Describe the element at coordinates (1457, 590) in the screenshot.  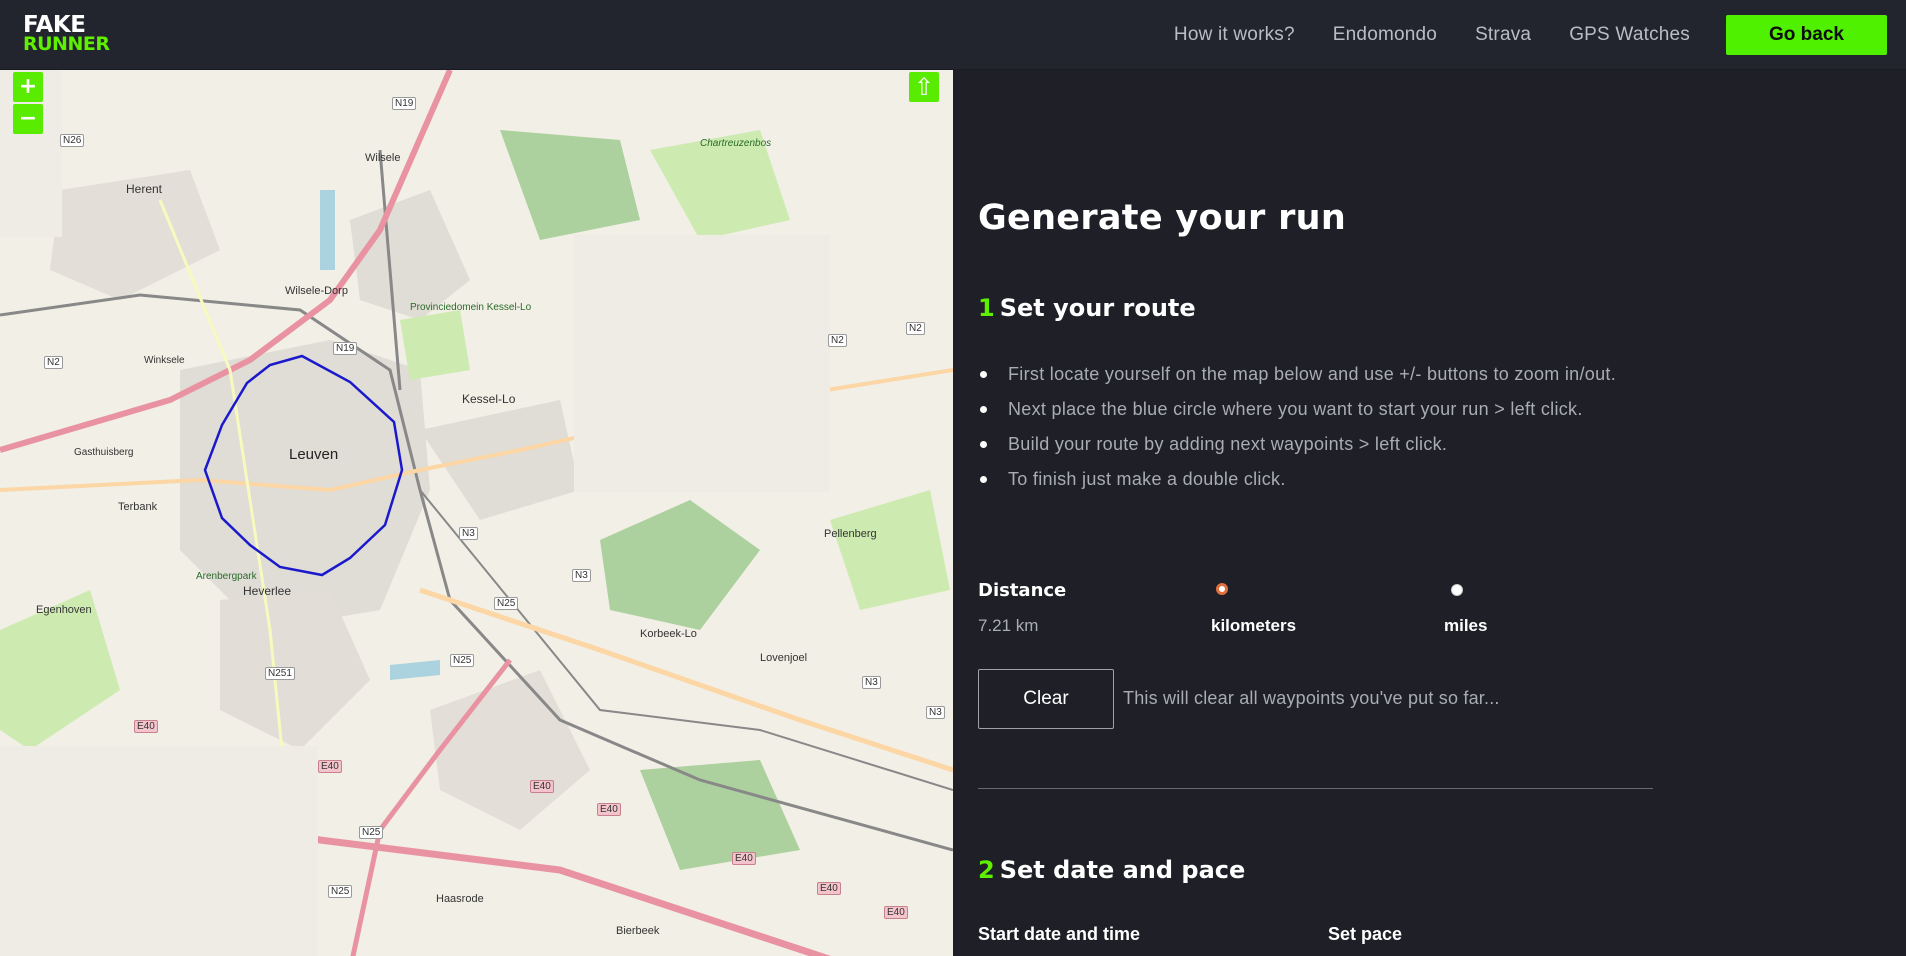
I see `radio-miles` at that location.